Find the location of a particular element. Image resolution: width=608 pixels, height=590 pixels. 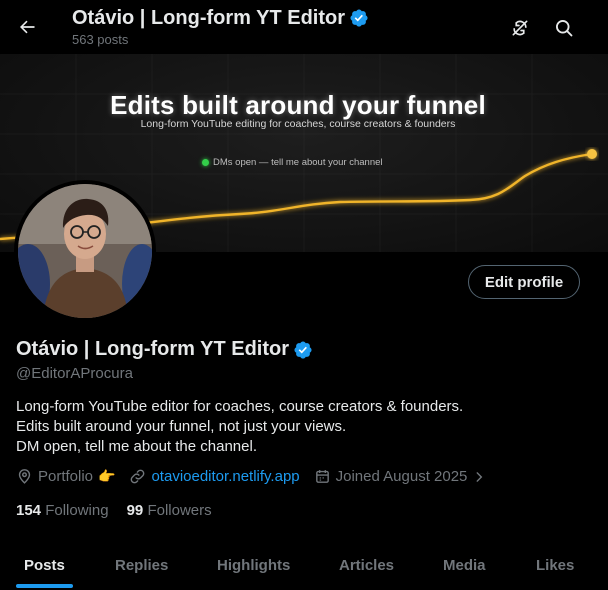

profile-name: Otávio | Long-form YT Editor is located at coordinates (164, 349).